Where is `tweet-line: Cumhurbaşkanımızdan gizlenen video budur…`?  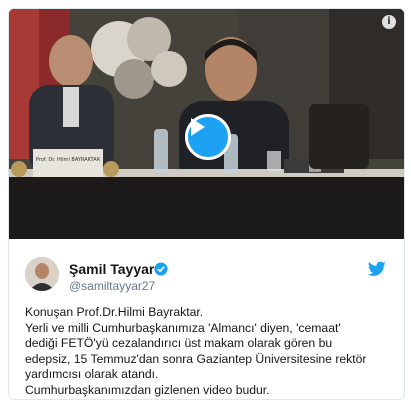 tweet-line: Cumhurbaşkanımızdan gizlenen video budur… is located at coordinates (147, 389).